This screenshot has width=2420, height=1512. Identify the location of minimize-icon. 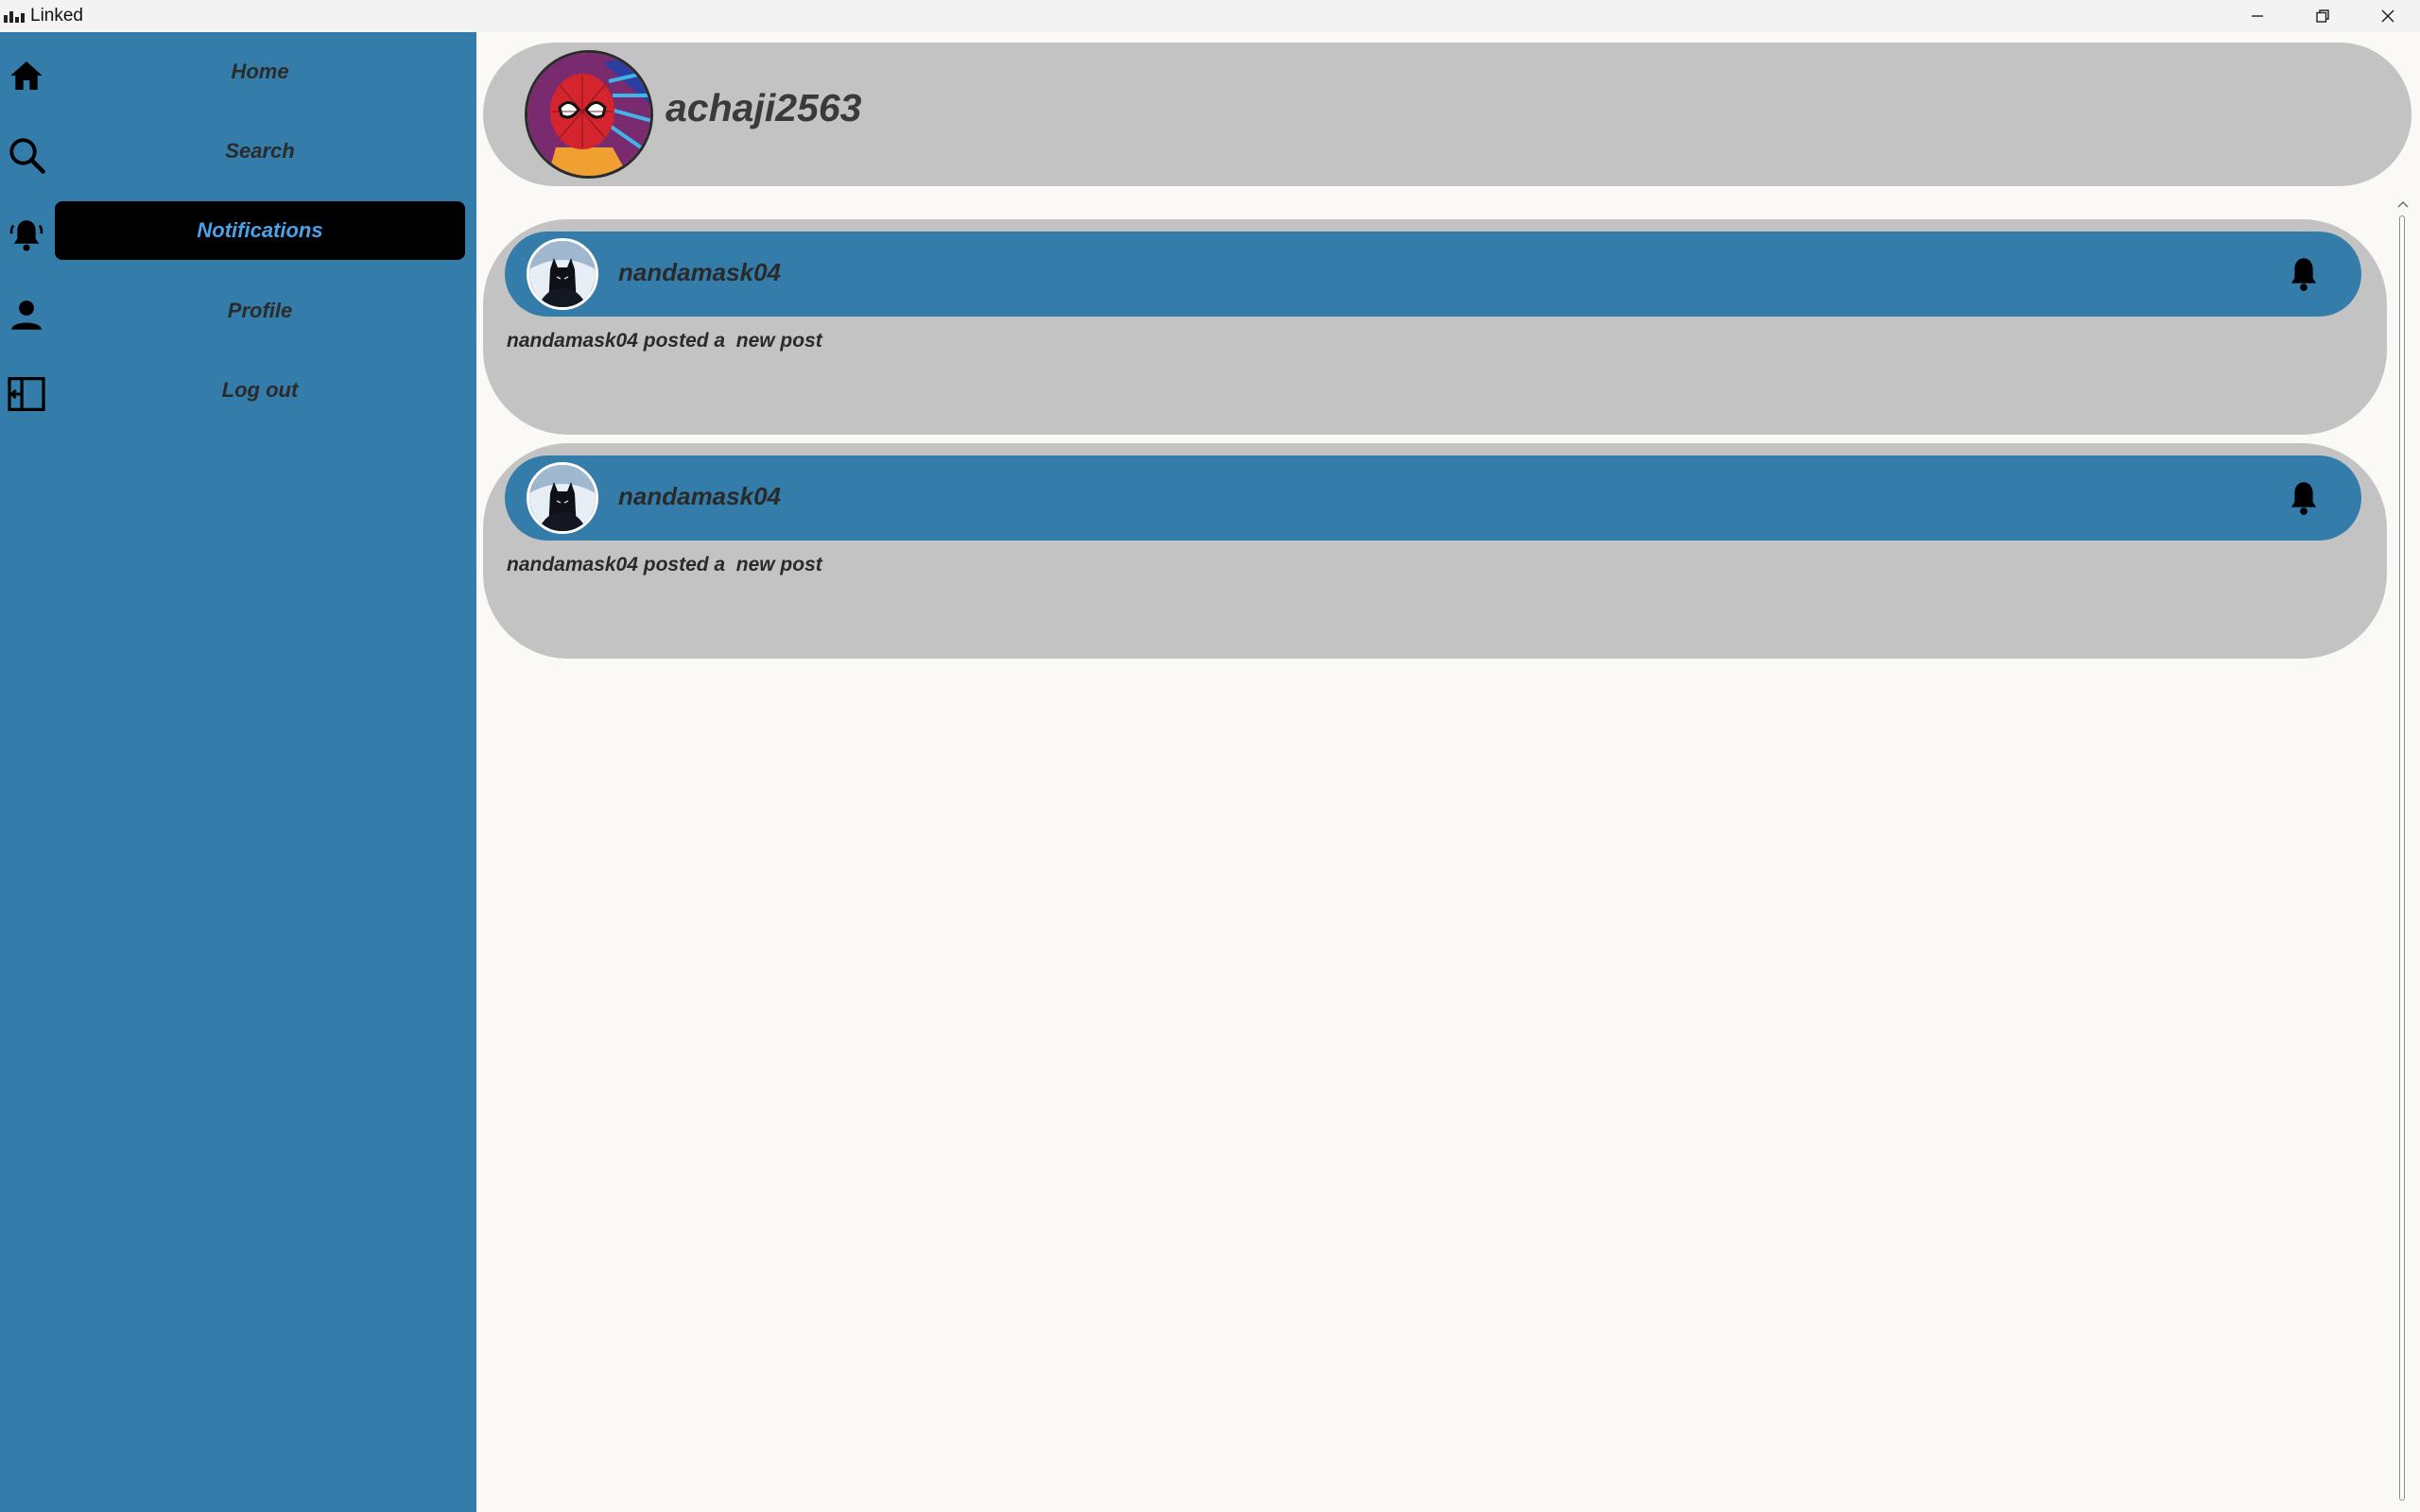
(2257, 16).